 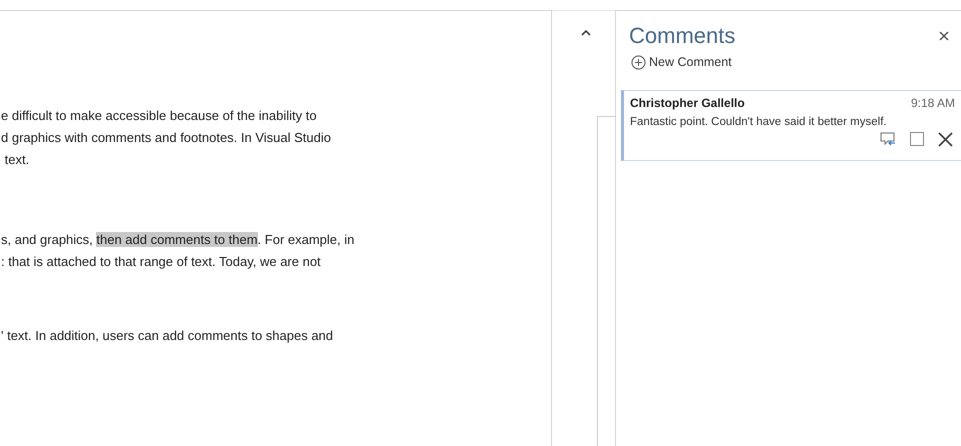 What do you see at coordinates (47, 239) in the screenshot?
I see `document-text: s, and graphics,` at bounding box center [47, 239].